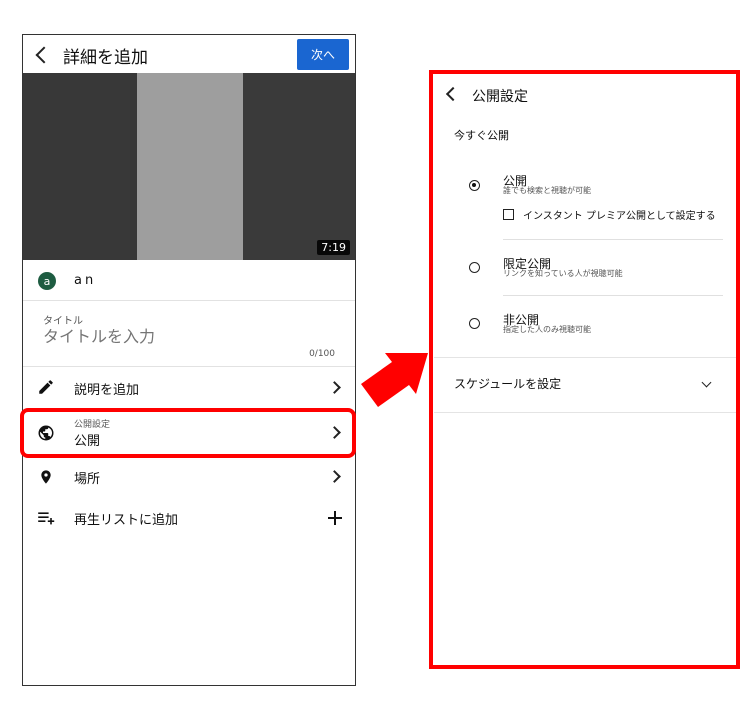 This screenshot has width=756, height=720. Describe the element at coordinates (323, 54) in the screenshot. I see `next-button: 次へ` at that location.